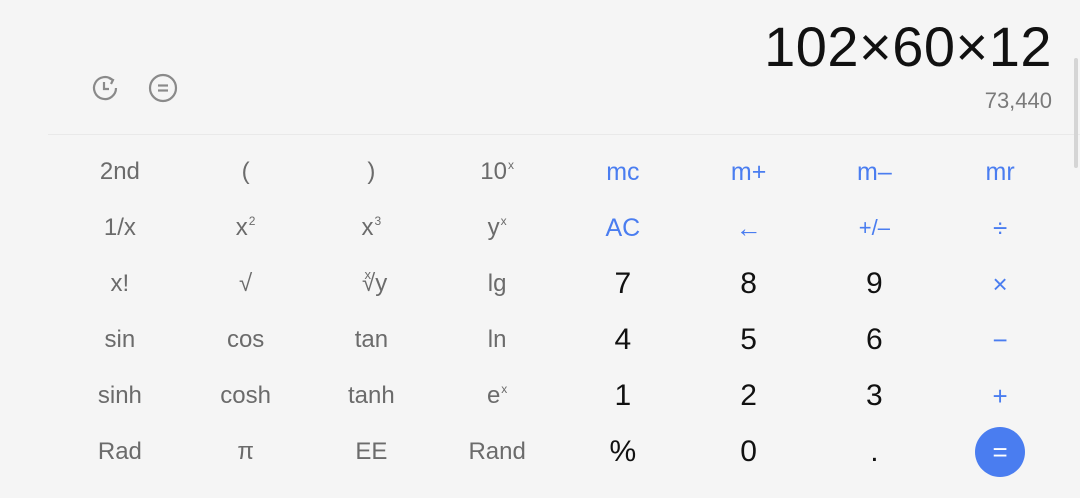 The image size is (1080, 498). What do you see at coordinates (875, 396) in the screenshot?
I see `digit-3-key: 3` at bounding box center [875, 396].